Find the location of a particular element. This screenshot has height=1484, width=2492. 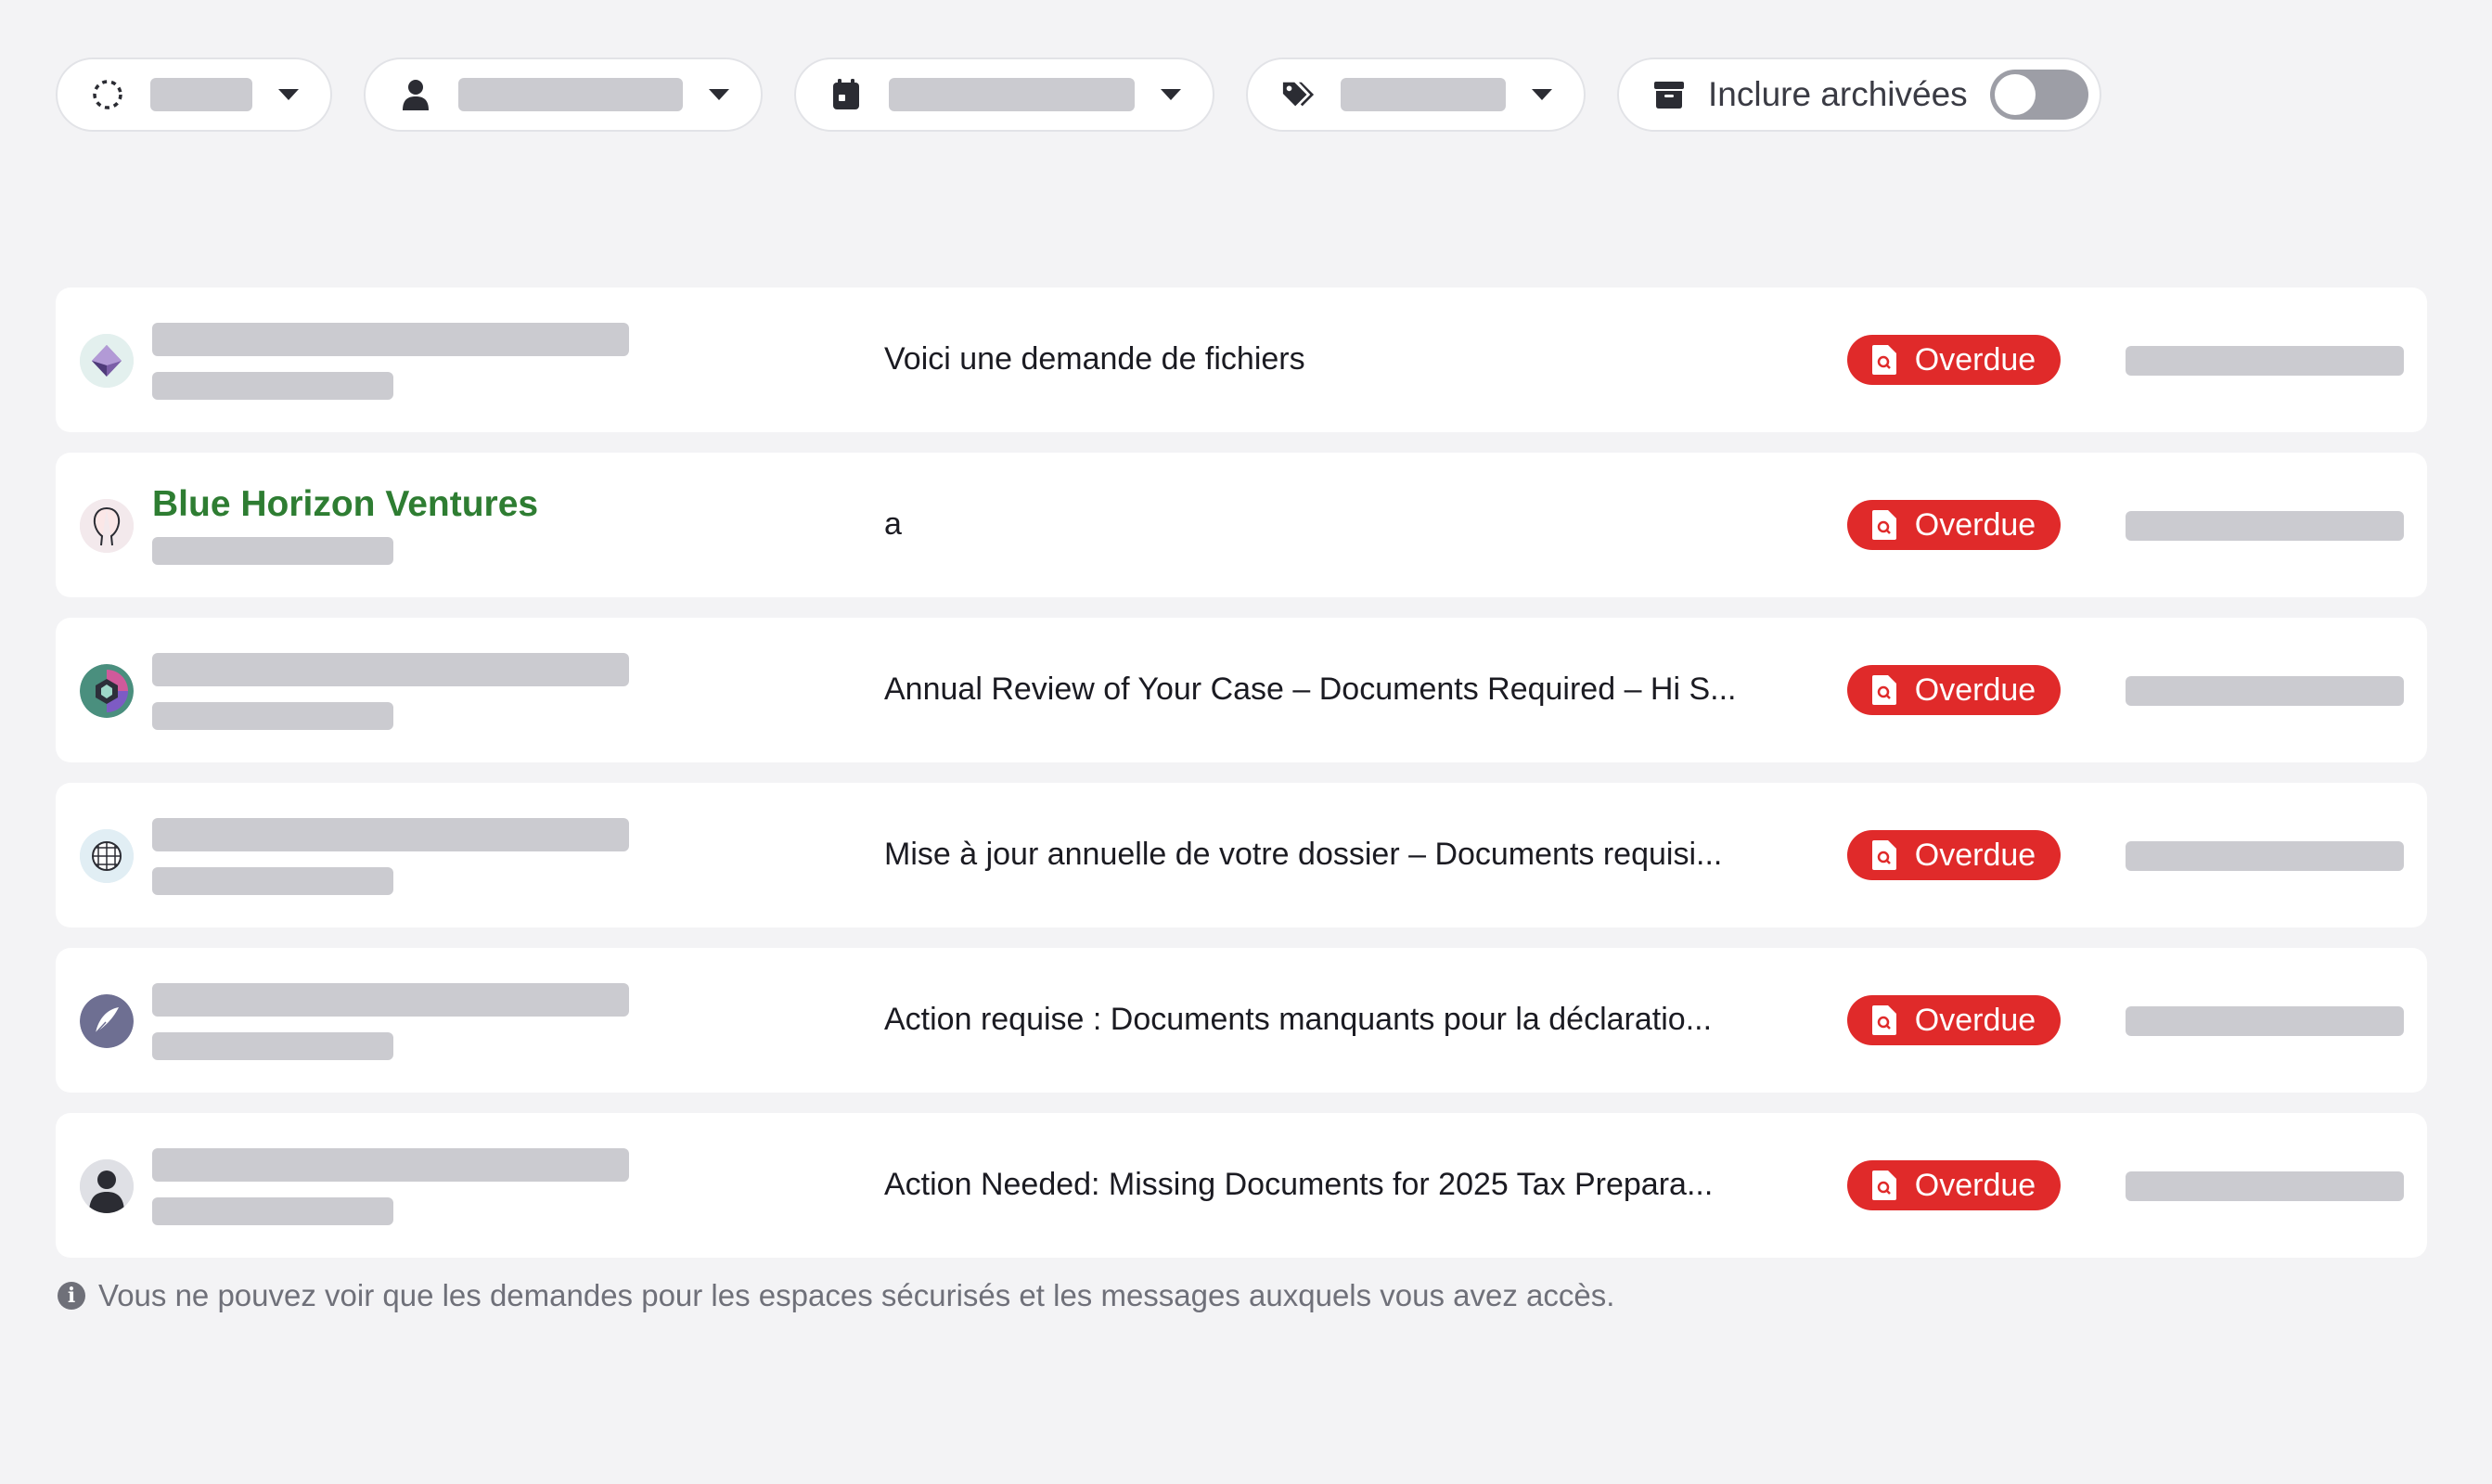

status-filter is located at coordinates (194, 95).